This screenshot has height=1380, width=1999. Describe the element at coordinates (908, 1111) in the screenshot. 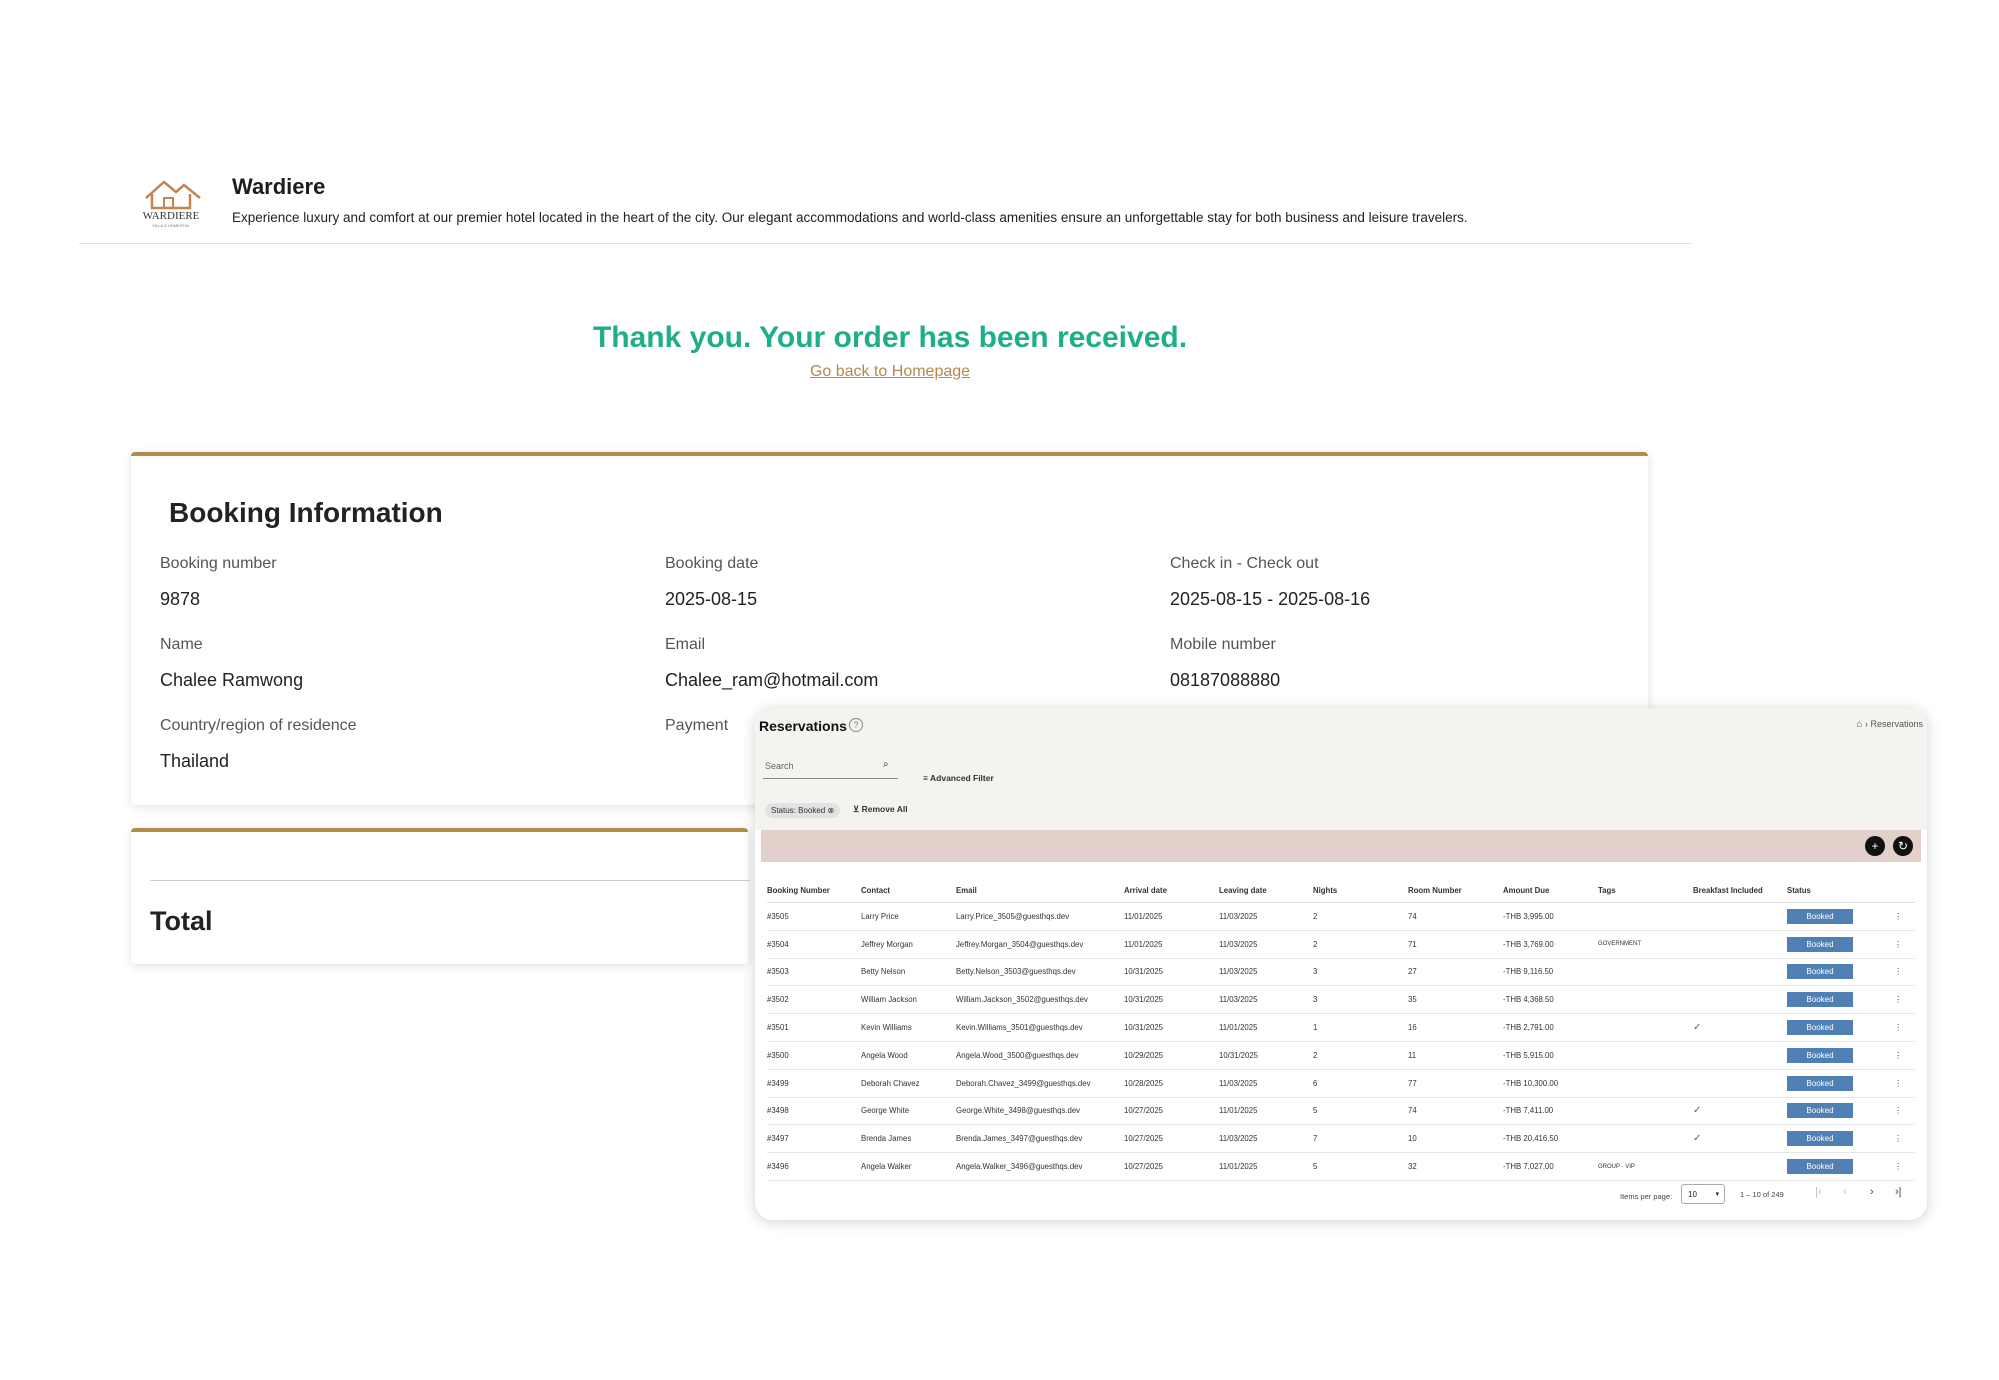

I see `contact-link: George White` at that location.